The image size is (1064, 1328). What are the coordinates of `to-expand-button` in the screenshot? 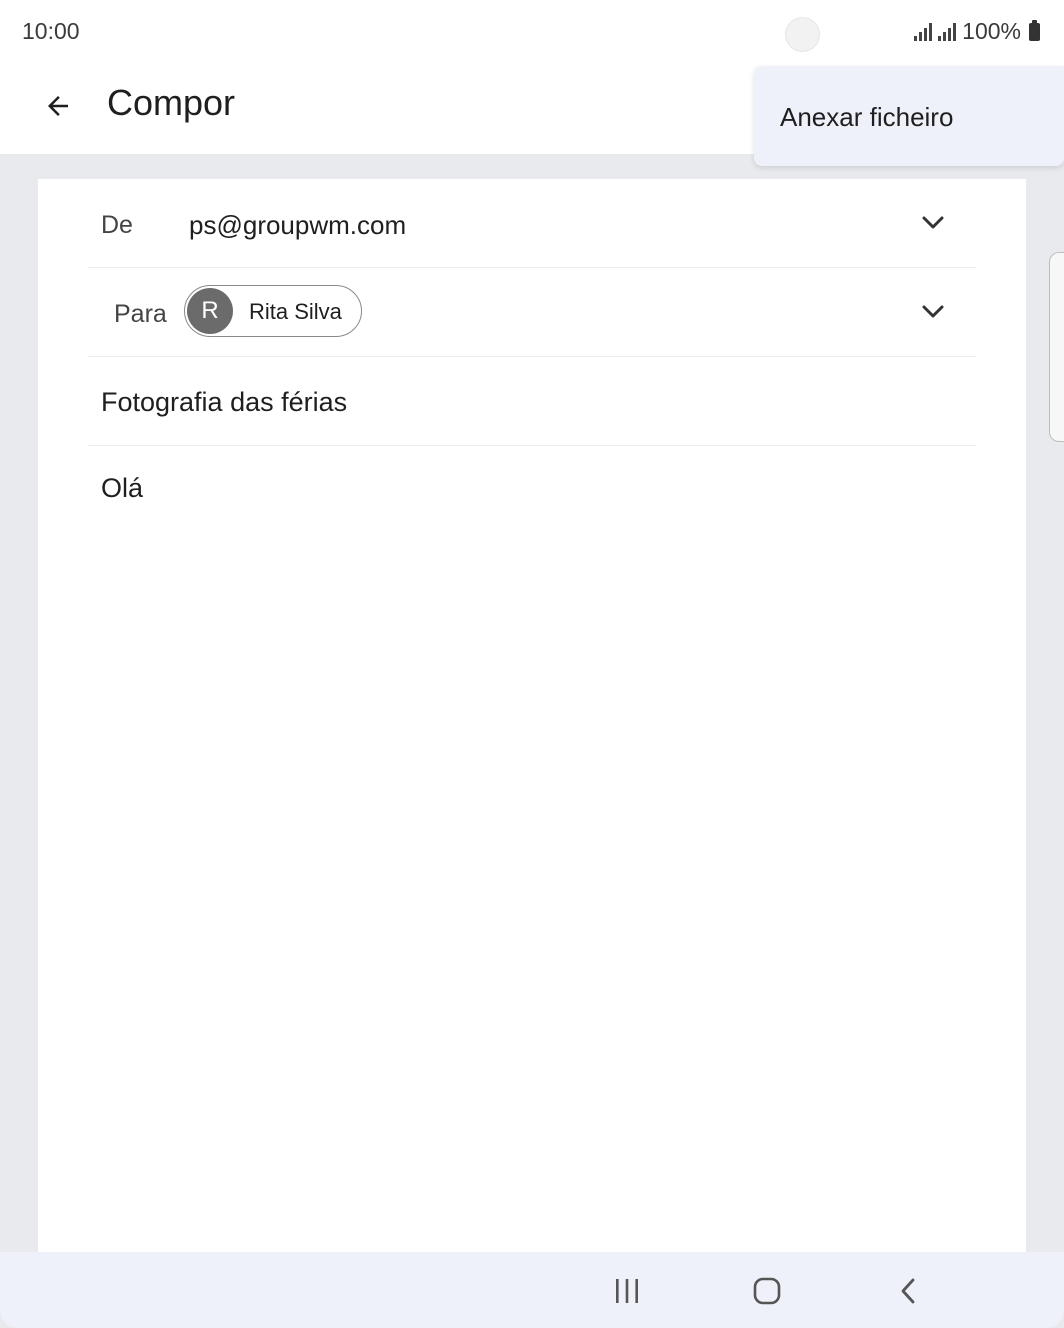 It's located at (933, 312).